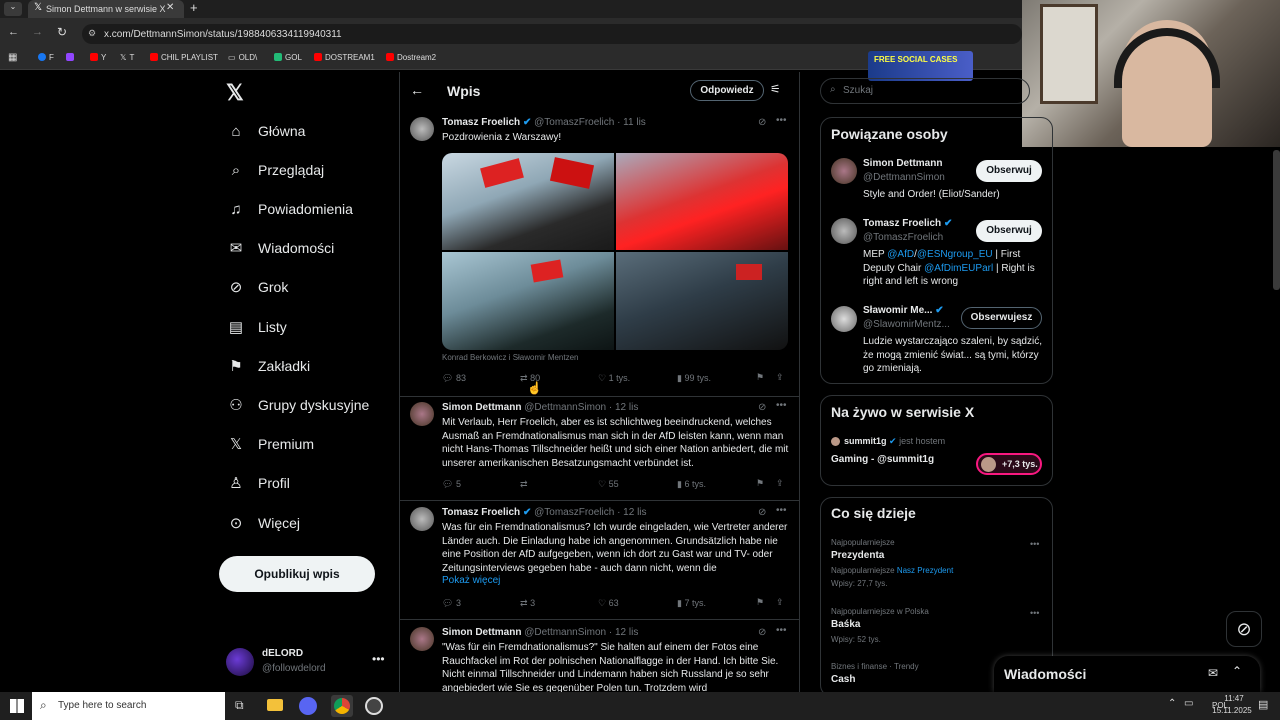  I want to click on back-icon: ←, so click(13, 32).